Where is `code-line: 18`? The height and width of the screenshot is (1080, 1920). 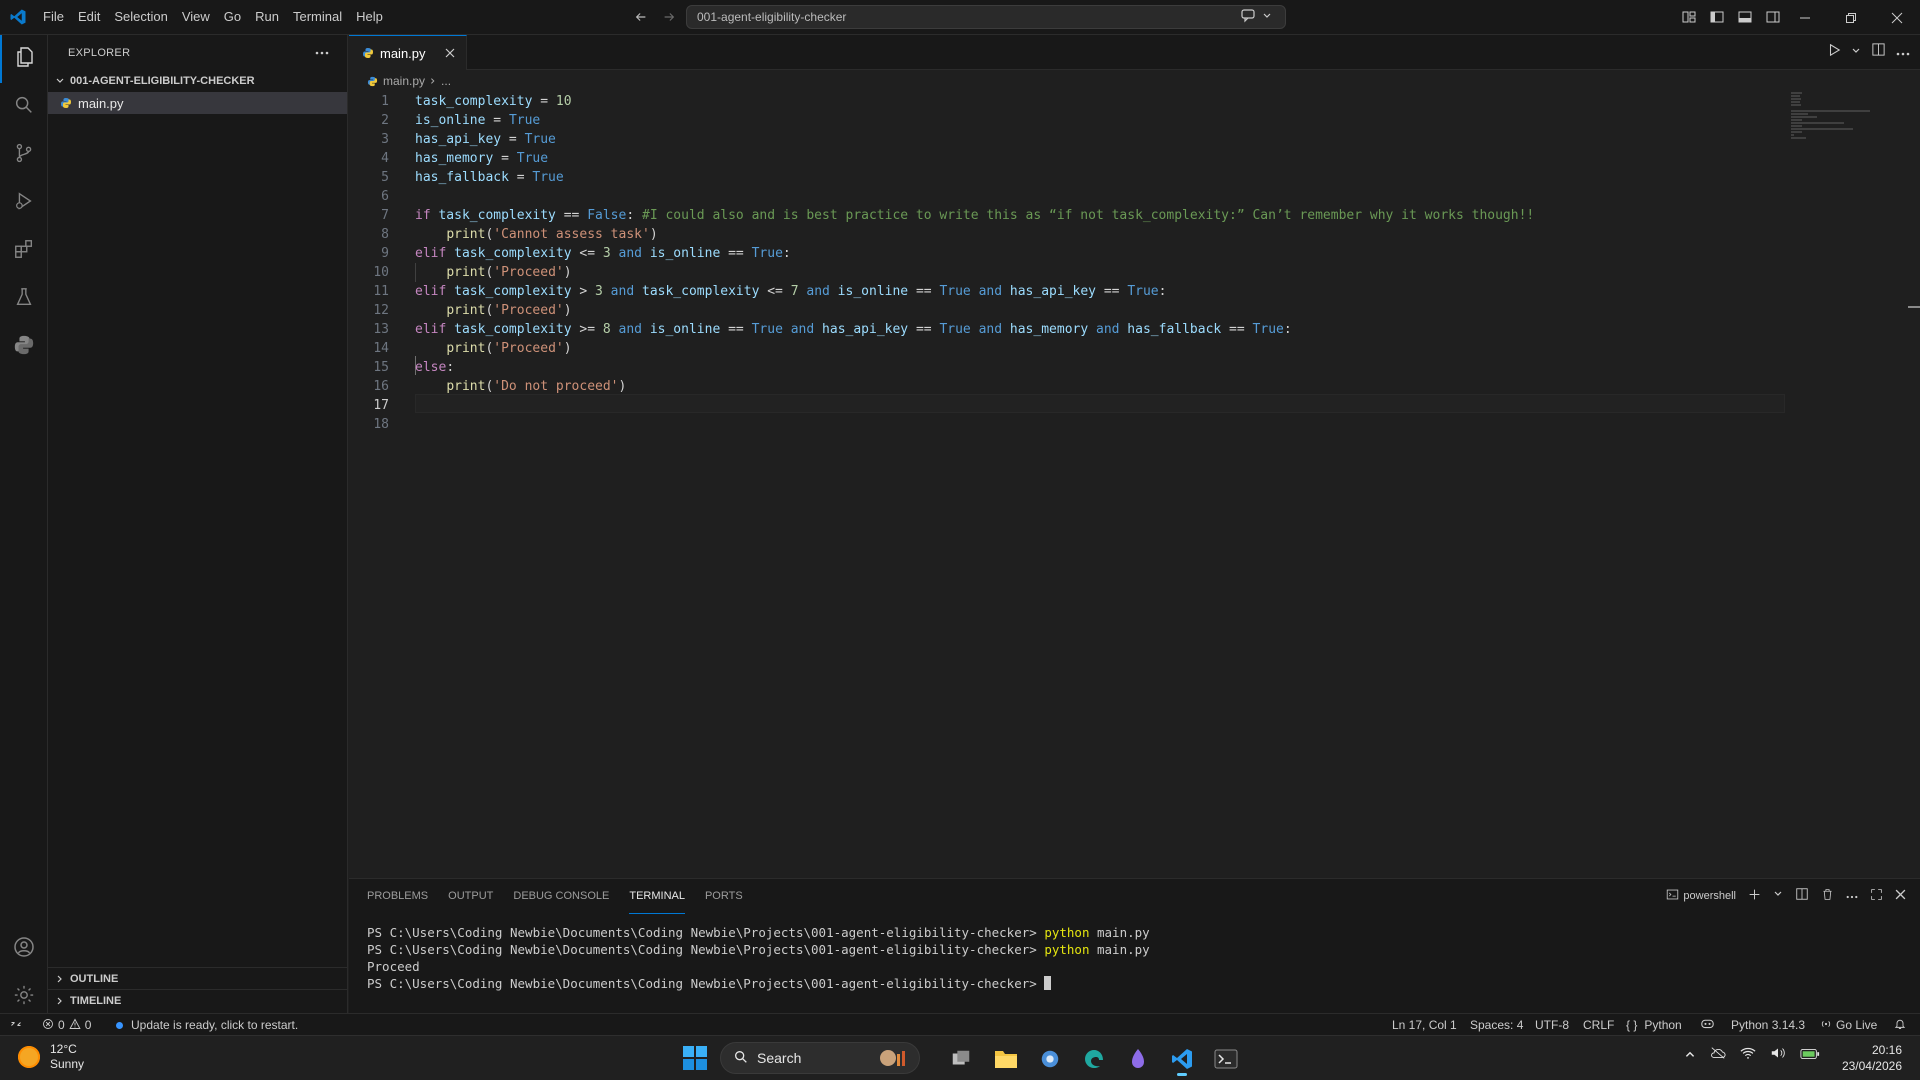
code-line: 18 is located at coordinates (1069, 424).